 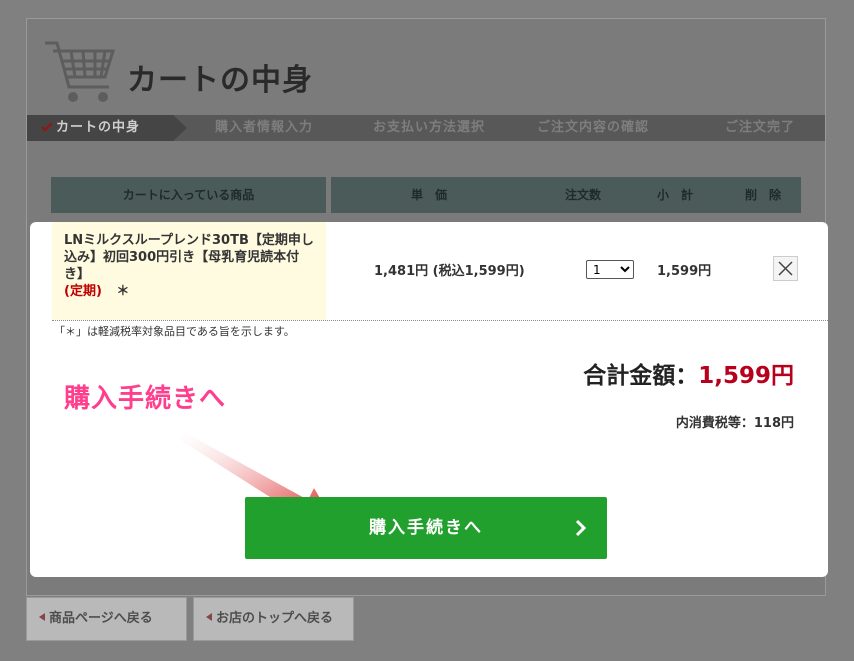 What do you see at coordinates (746, 376) in the screenshot?
I see `total-amount: 1,599円` at bounding box center [746, 376].